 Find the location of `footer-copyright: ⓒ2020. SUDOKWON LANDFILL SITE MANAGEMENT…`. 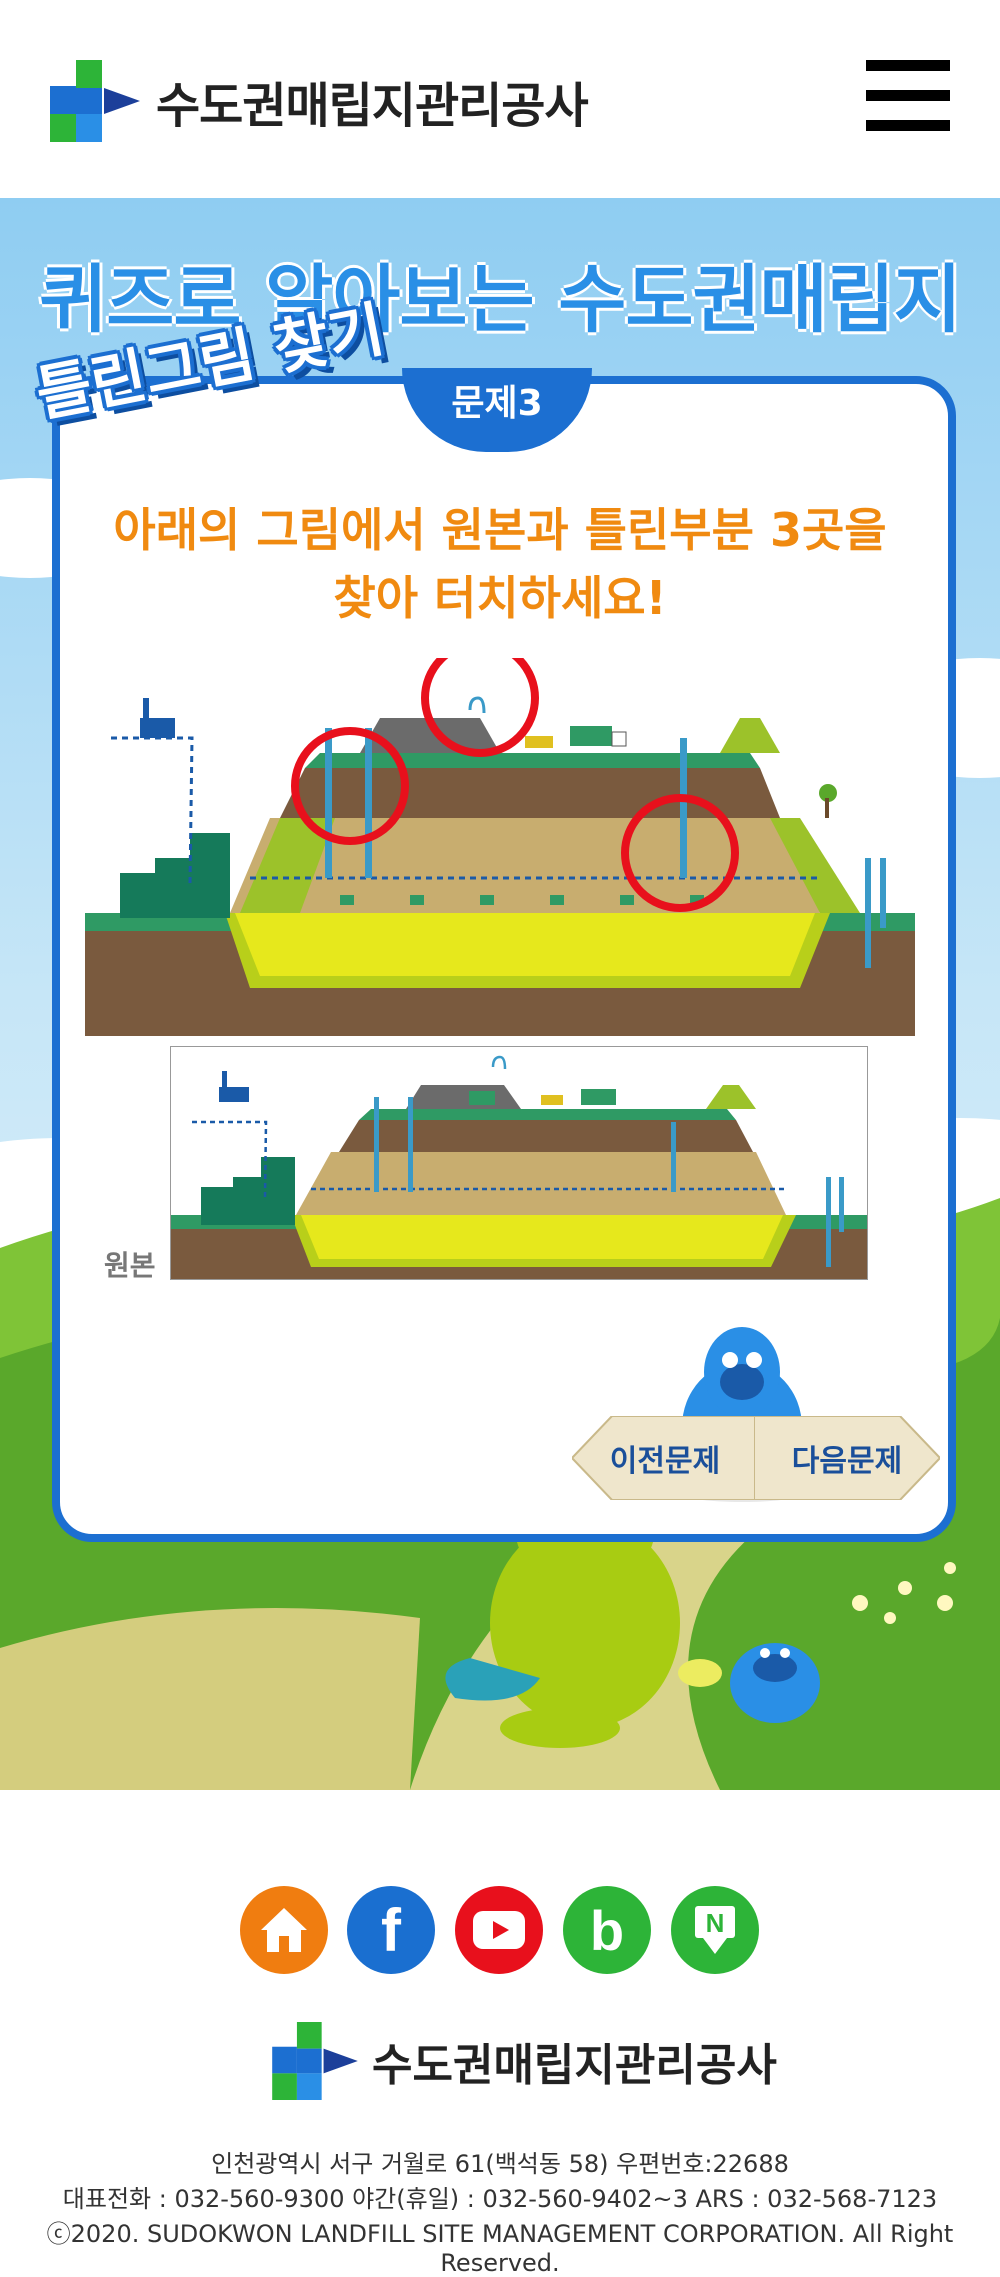

footer-copyright: ⓒ2020. SUDOKWON LANDFILL SITE MANAGEMENT… is located at coordinates (500, 2248).